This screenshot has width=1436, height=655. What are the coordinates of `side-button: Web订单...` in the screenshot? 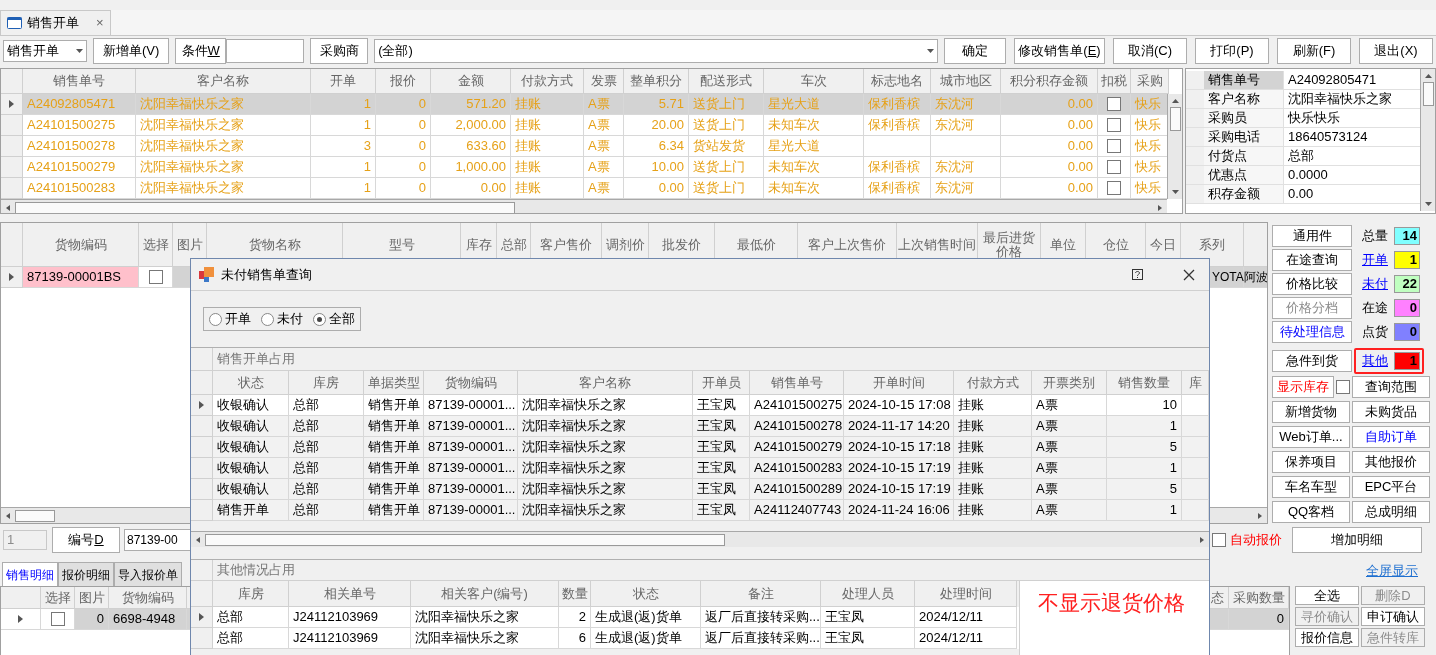 It's located at (1311, 437).